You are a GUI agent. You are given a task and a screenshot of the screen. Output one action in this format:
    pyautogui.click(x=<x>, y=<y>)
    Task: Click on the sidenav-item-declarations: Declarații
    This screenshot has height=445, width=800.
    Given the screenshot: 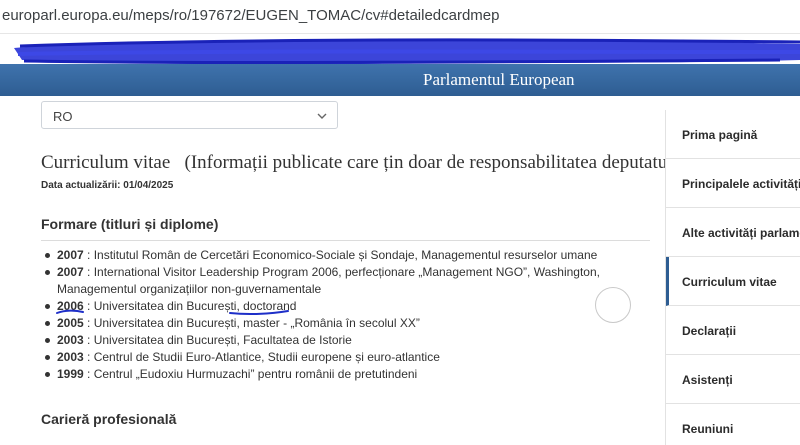 What is the action you would take?
    pyautogui.click(x=733, y=330)
    